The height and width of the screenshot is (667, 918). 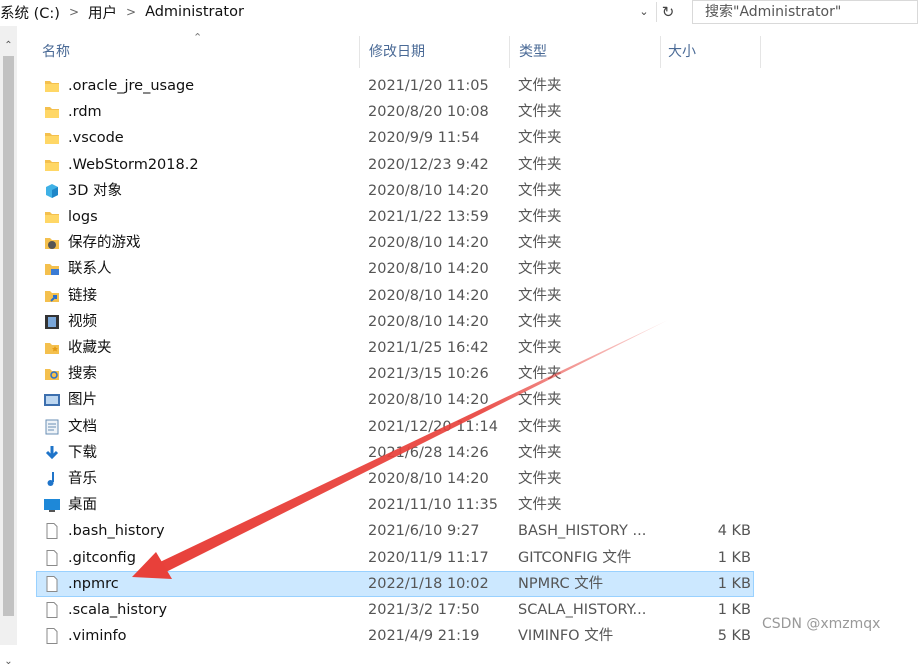 I want to click on file-name: 联系人, so click(x=90, y=269).